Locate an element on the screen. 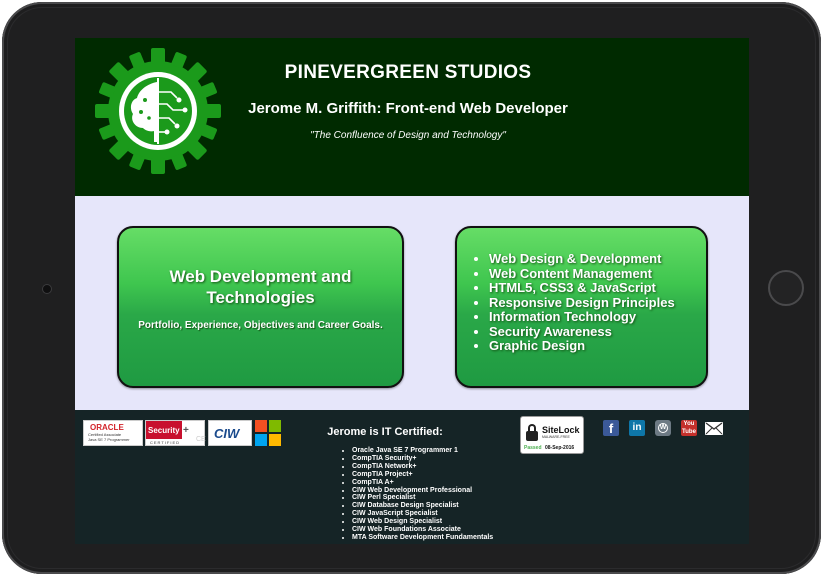 The height and width of the screenshot is (576, 823). linkedin-icon: in is located at coordinates (637, 428).